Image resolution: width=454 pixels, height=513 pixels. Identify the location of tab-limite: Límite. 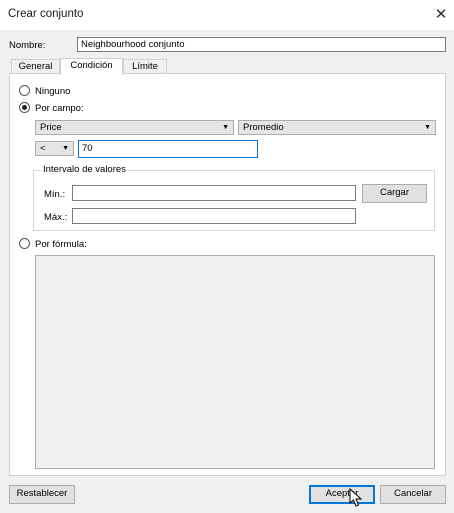
(145, 66).